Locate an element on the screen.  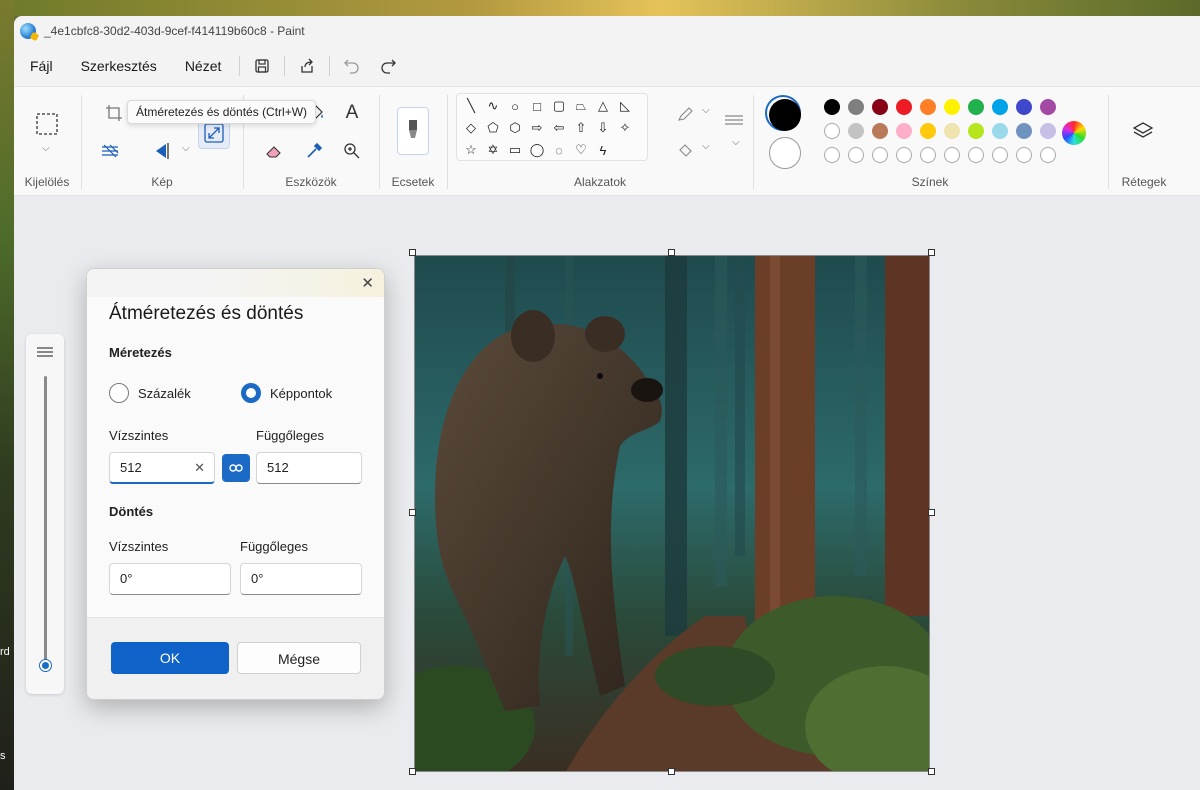
save-icon is located at coordinates (262, 66).